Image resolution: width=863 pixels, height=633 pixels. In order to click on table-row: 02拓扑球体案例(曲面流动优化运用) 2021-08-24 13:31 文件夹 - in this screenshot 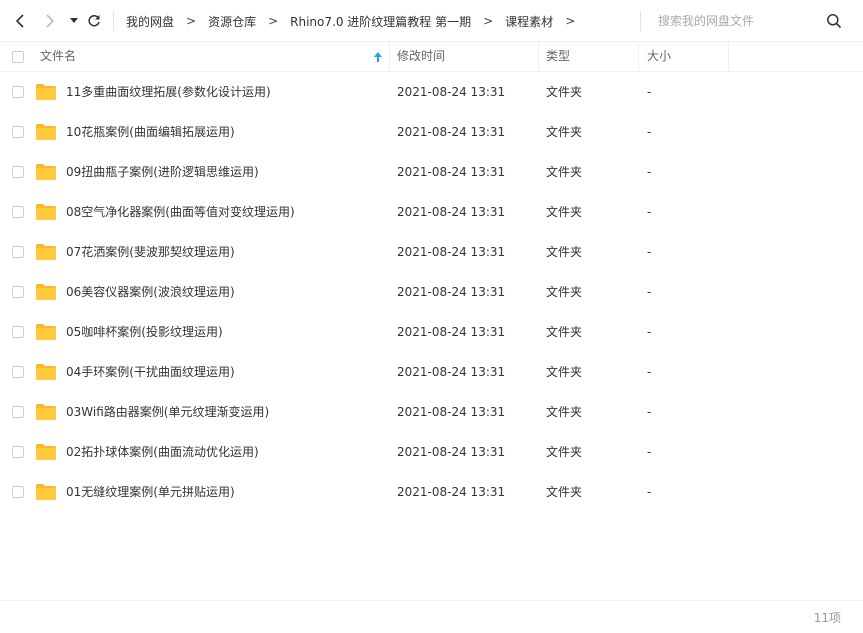, I will do `click(431, 452)`.